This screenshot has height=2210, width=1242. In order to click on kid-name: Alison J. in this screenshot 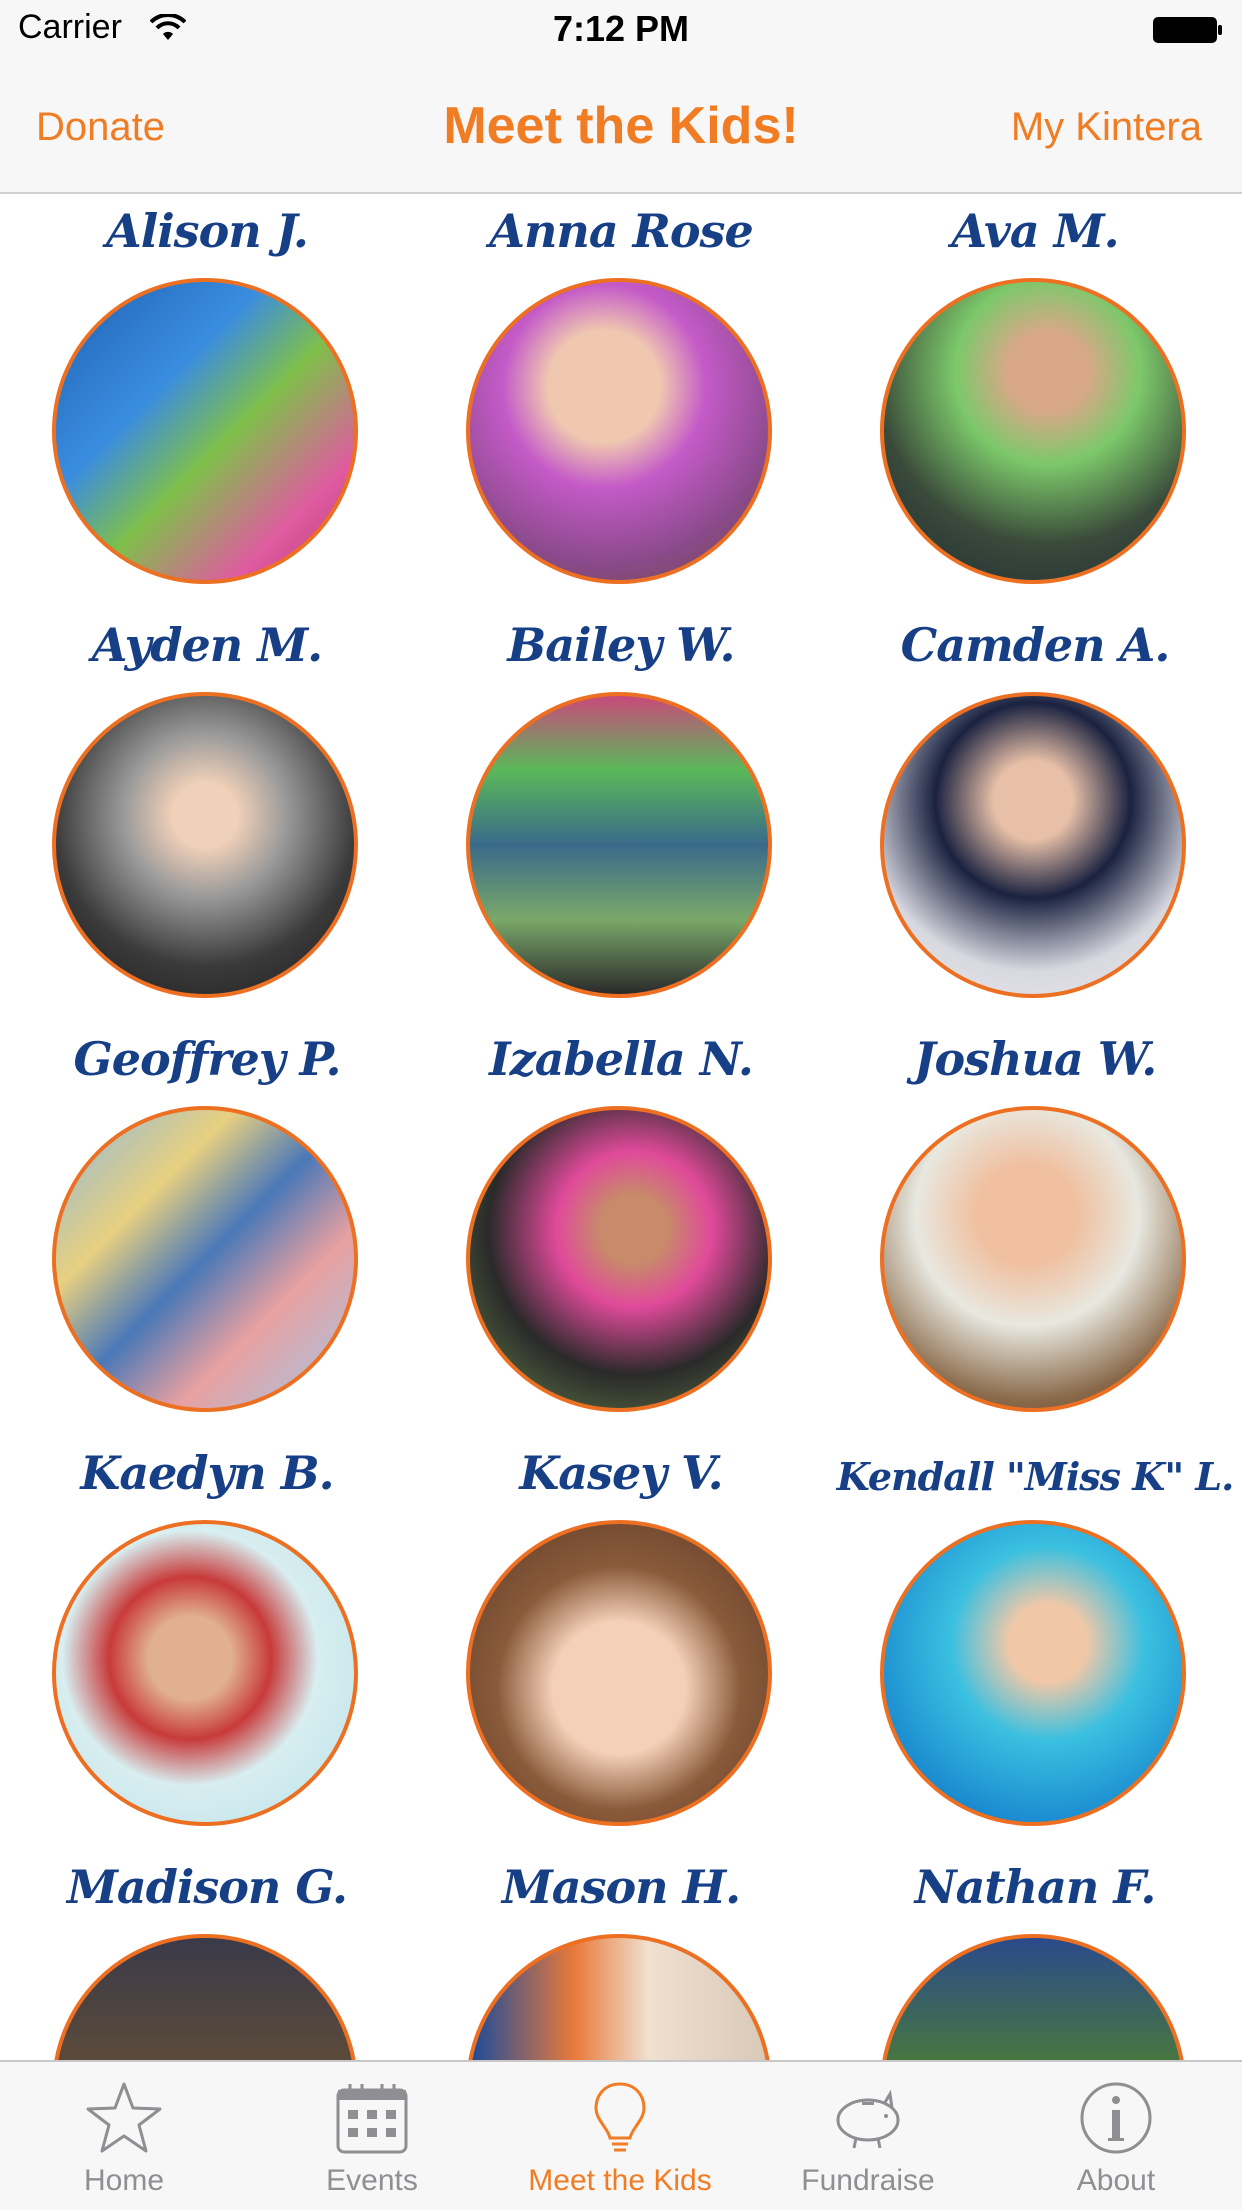, I will do `click(207, 231)`.